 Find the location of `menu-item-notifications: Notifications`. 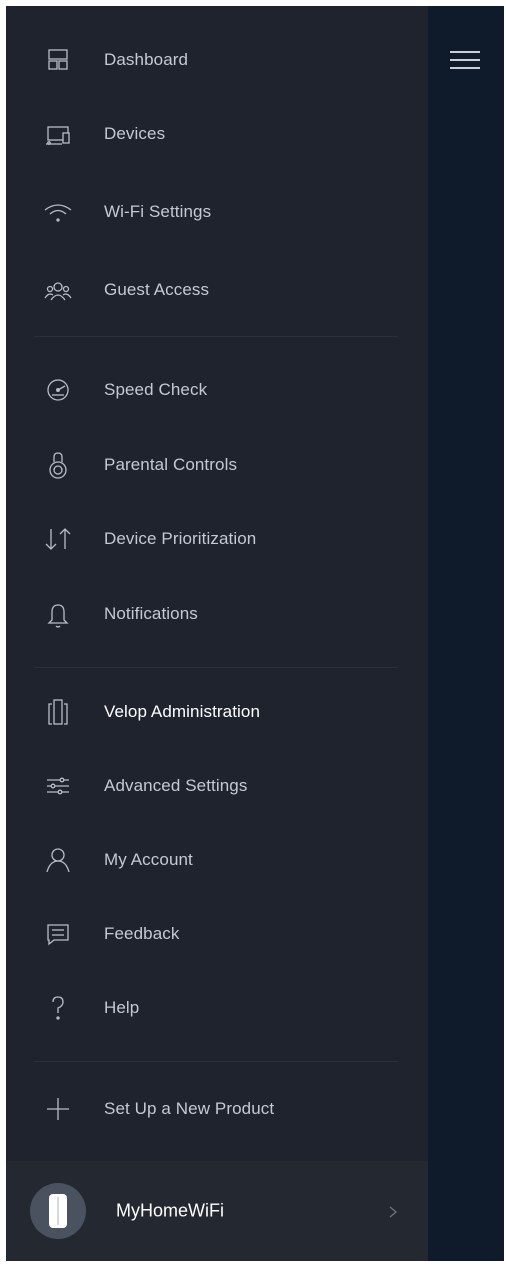

menu-item-notifications: Notifications is located at coordinates (217, 614).